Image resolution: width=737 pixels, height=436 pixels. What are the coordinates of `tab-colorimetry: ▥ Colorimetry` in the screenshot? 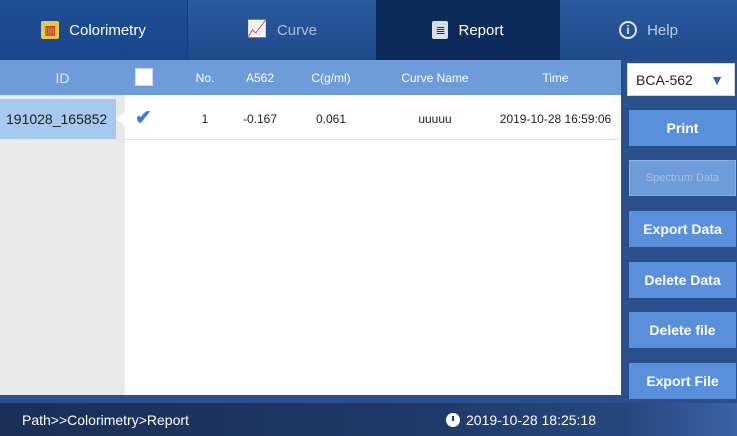 It's located at (94, 30).